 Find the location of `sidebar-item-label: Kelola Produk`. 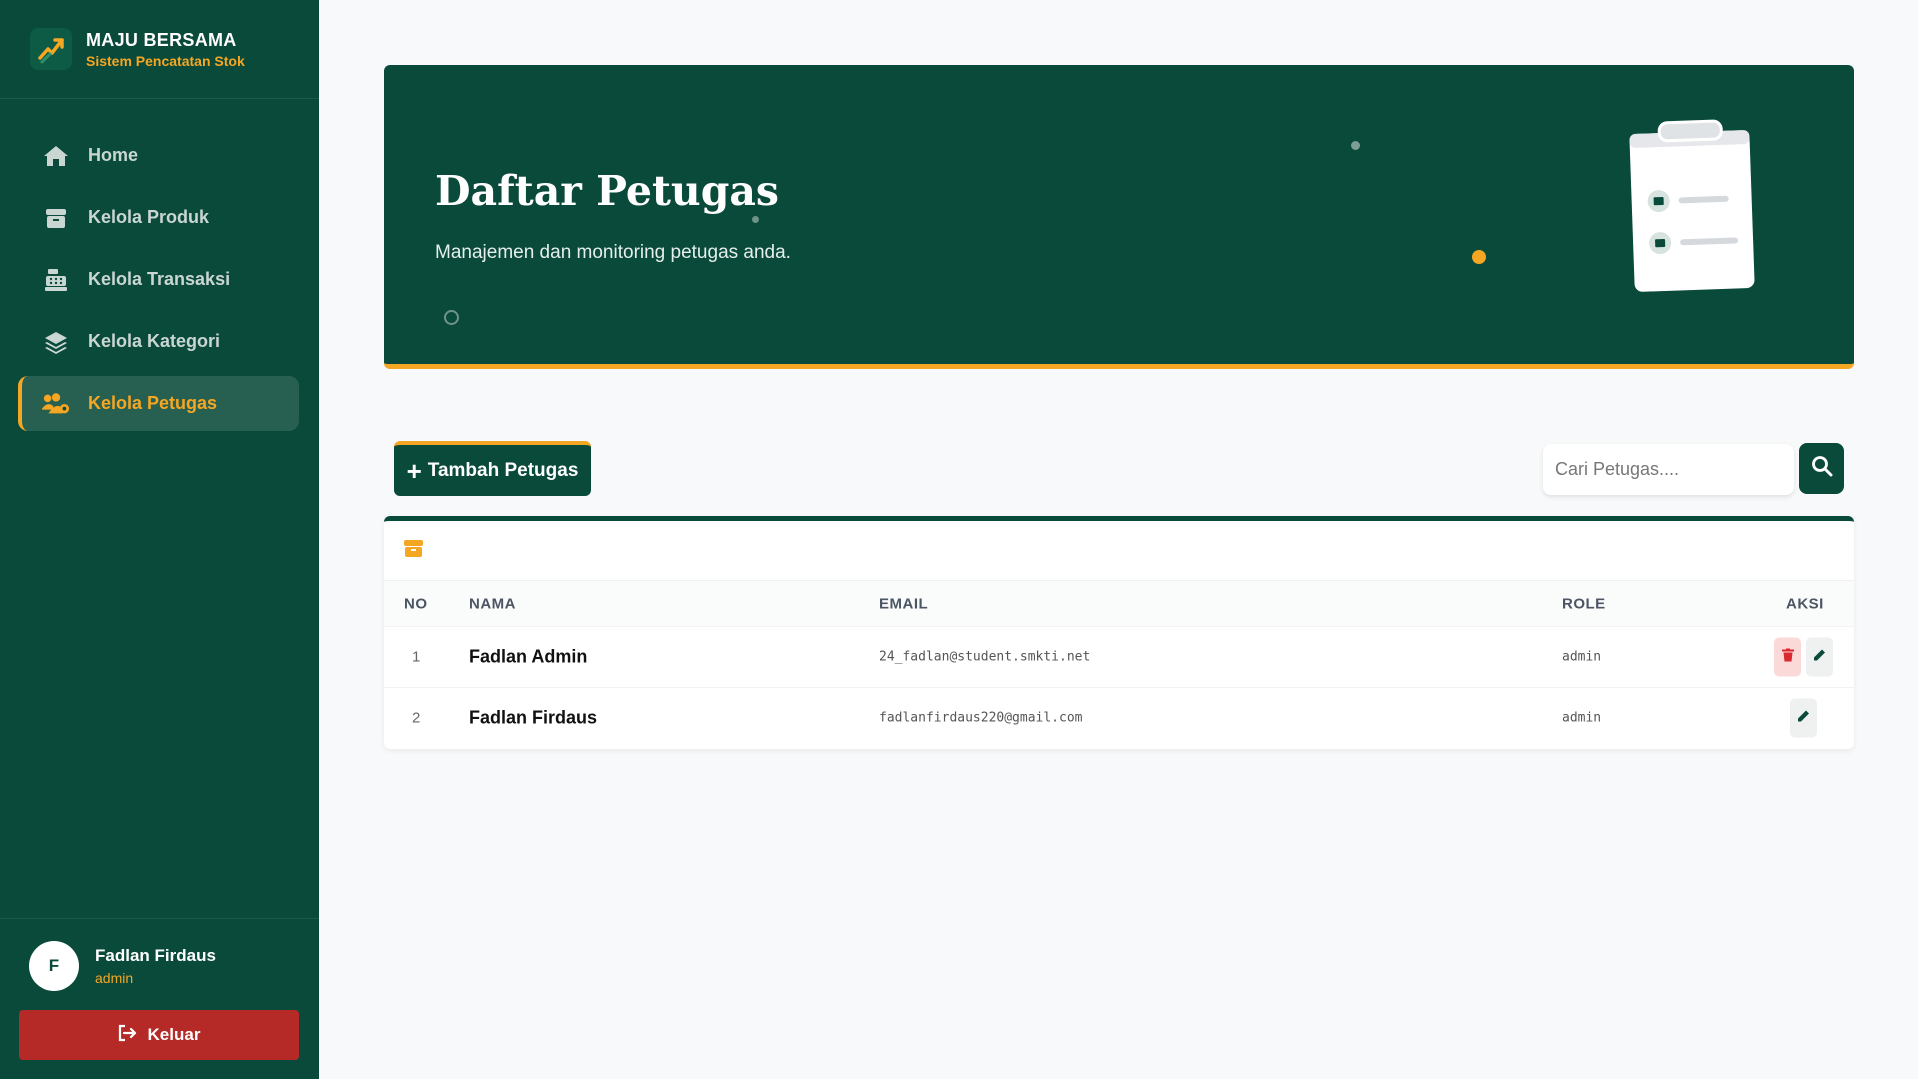

sidebar-item-label: Kelola Produk is located at coordinates (149, 217).